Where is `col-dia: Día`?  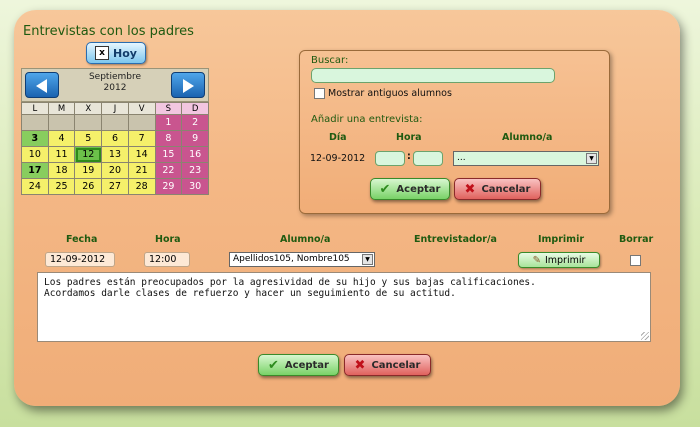
col-dia: Día is located at coordinates (338, 137).